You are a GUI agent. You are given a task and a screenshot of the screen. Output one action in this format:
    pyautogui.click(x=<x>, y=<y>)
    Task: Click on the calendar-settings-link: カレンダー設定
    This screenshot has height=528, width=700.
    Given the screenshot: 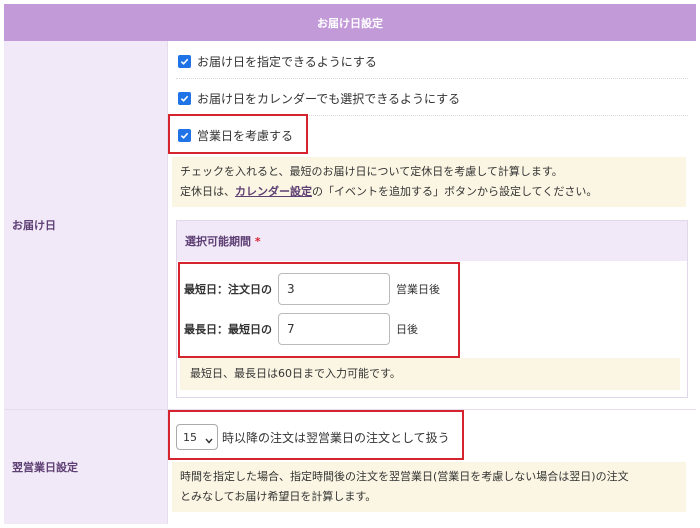 What is the action you would take?
    pyautogui.click(x=273, y=191)
    